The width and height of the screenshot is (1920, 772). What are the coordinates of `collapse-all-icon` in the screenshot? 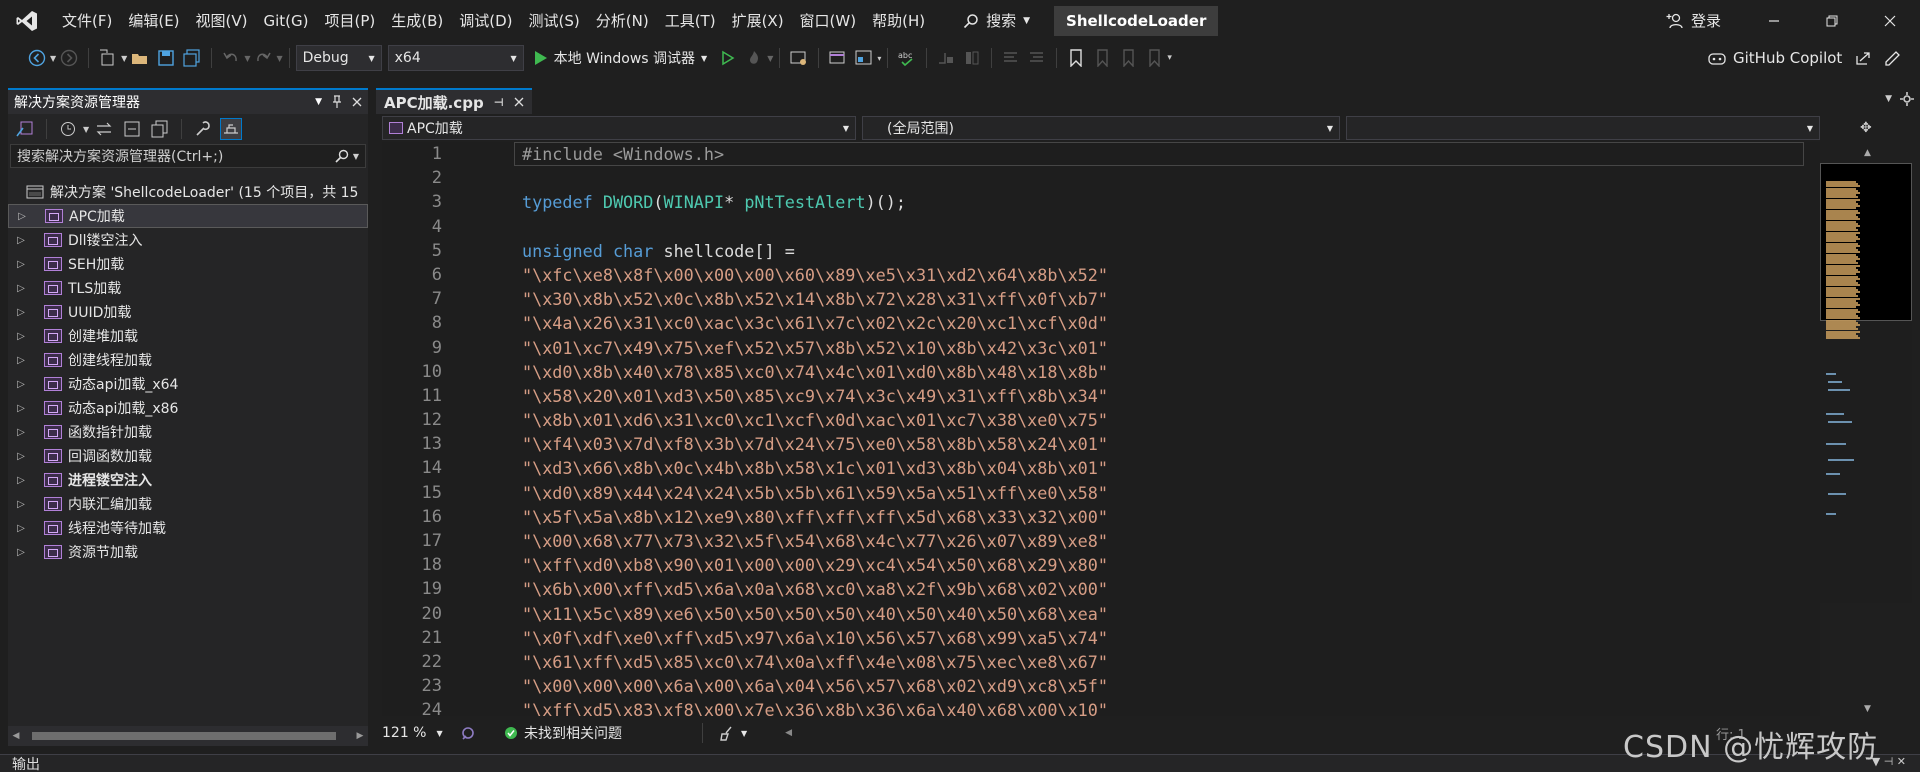 It's located at (132, 129).